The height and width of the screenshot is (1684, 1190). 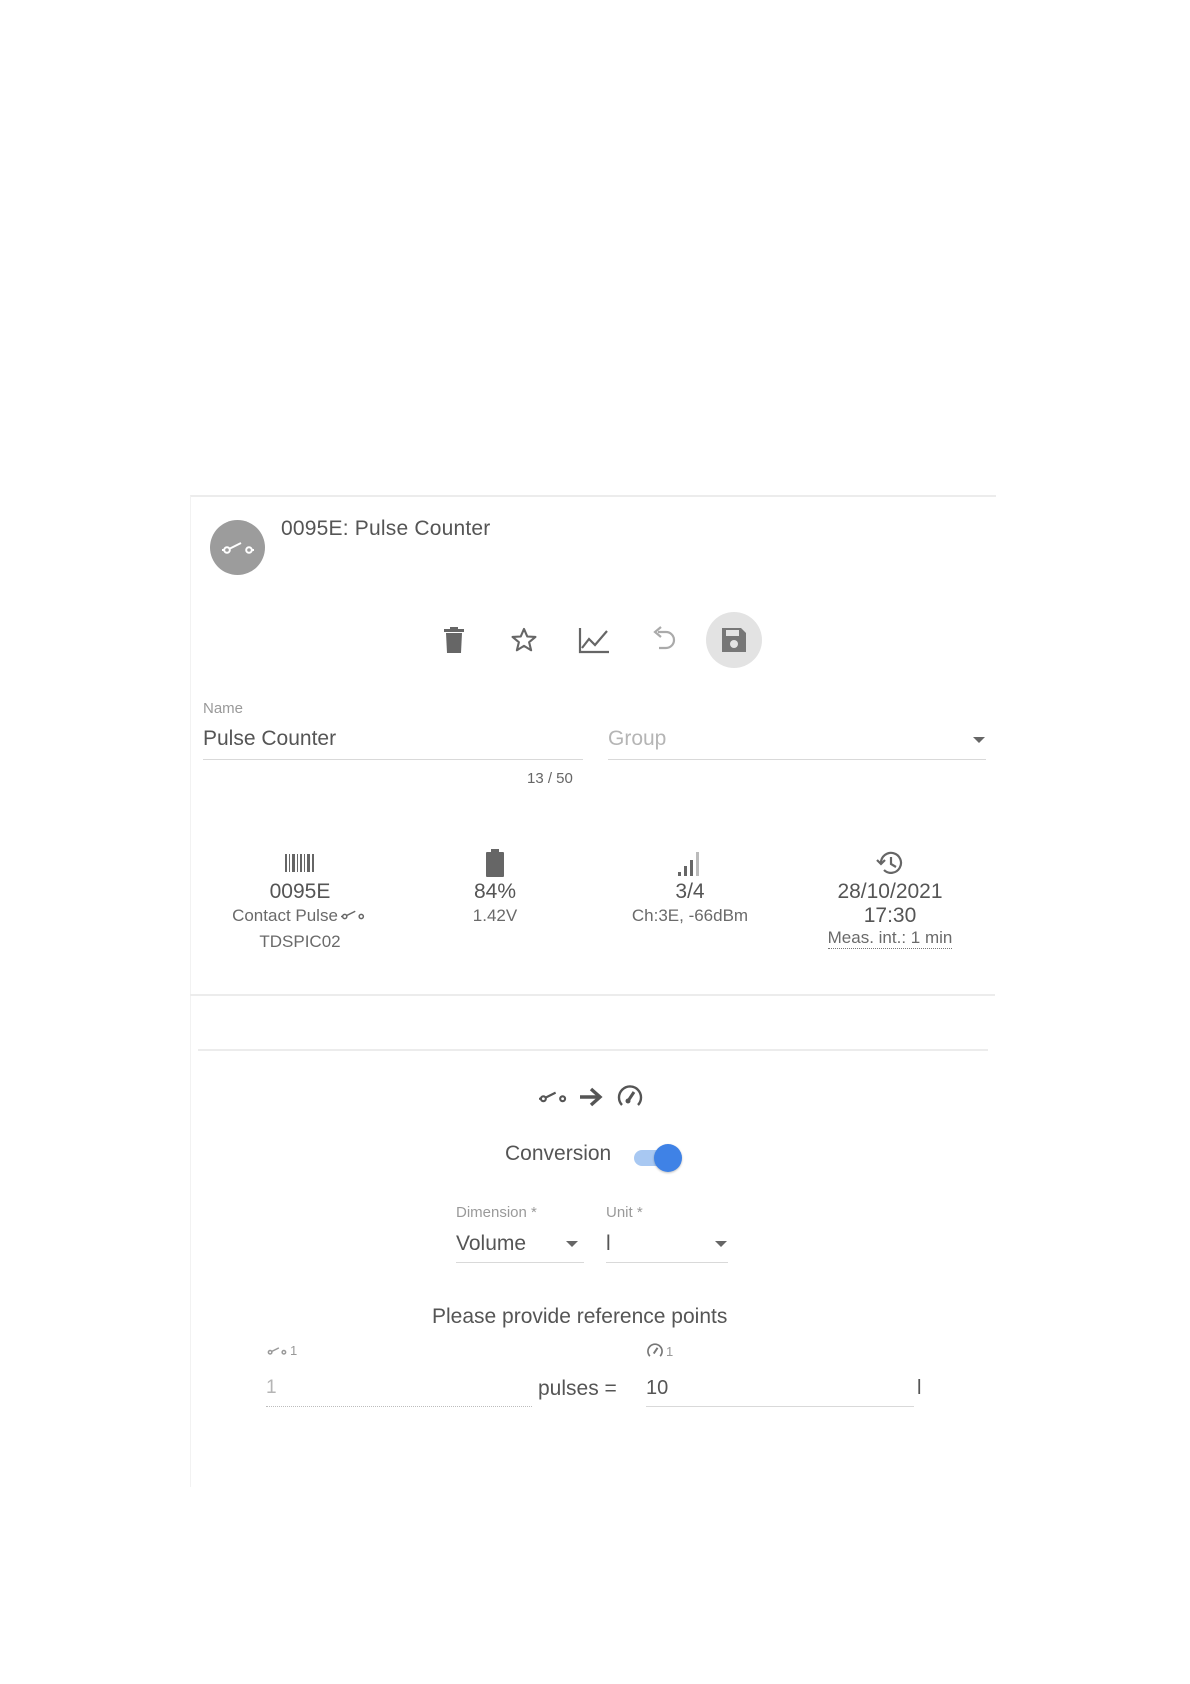 What do you see at coordinates (520, 1262) in the screenshot?
I see `dimension-underline` at bounding box center [520, 1262].